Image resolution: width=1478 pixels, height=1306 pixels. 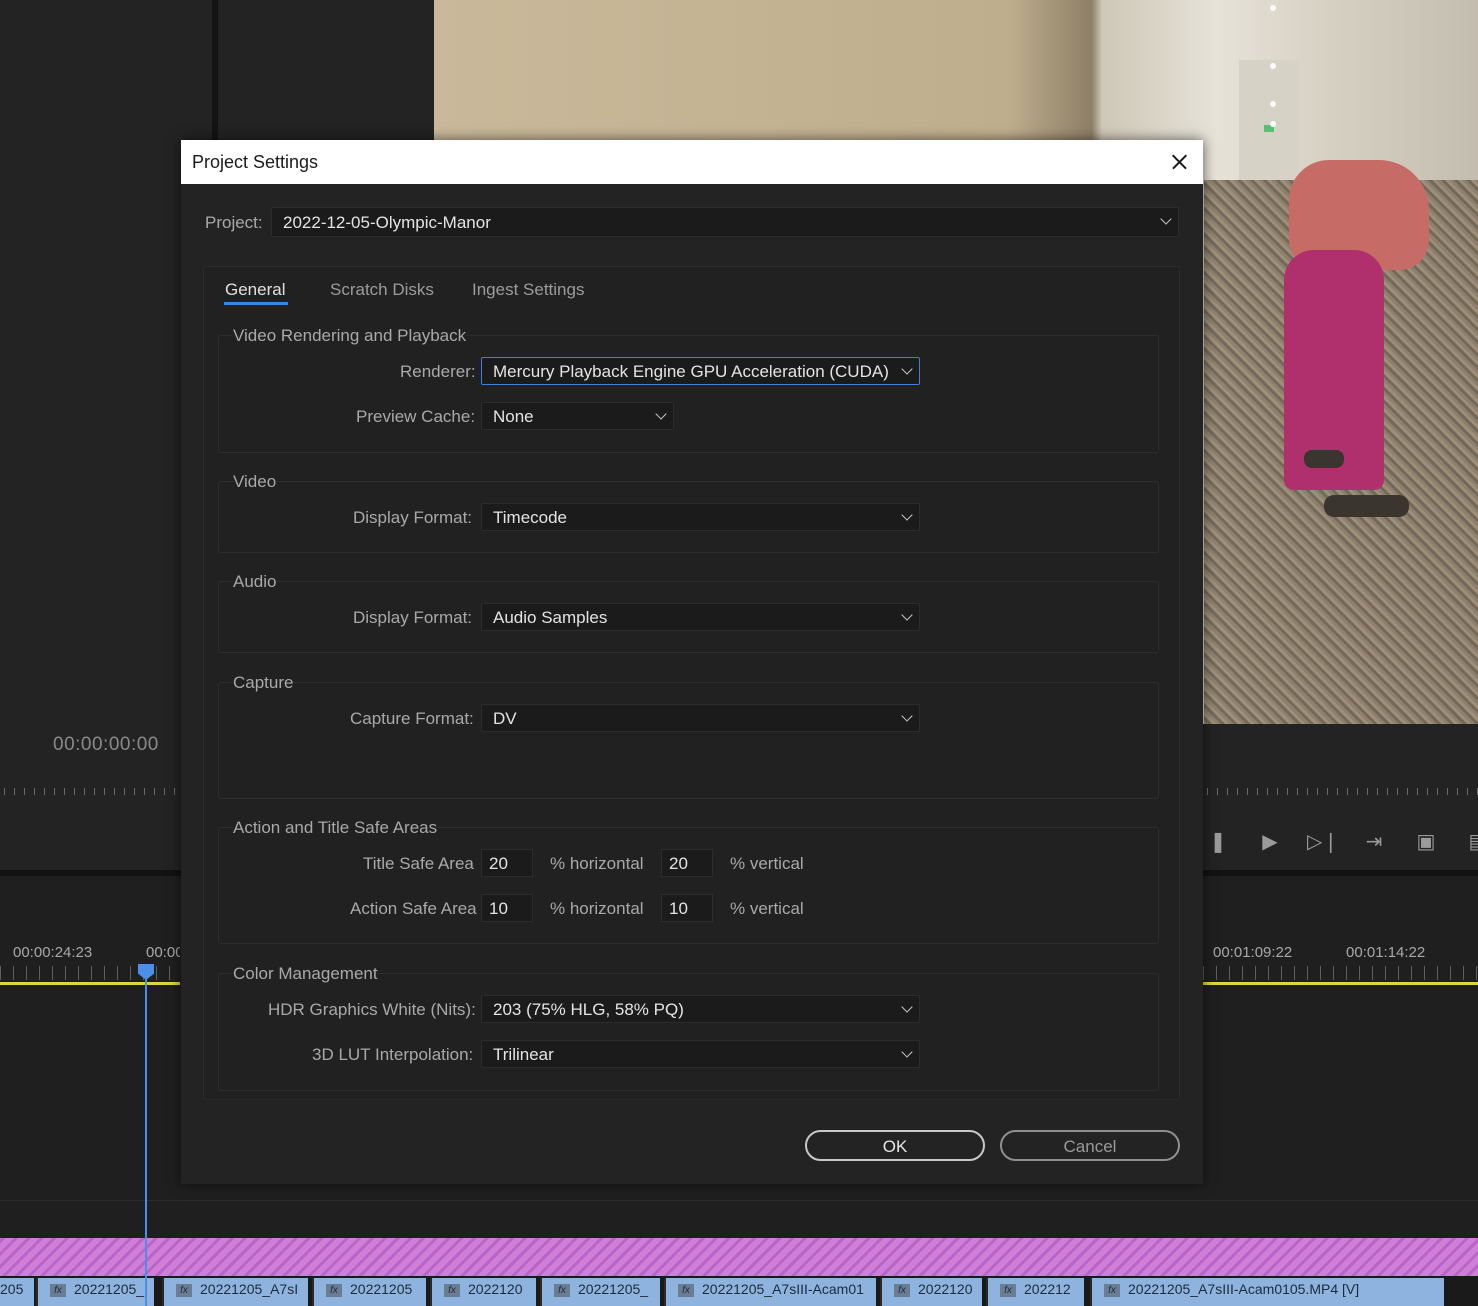 What do you see at coordinates (1253, 952) in the screenshot?
I see `timeline-timecode: 00:01:09:22` at bounding box center [1253, 952].